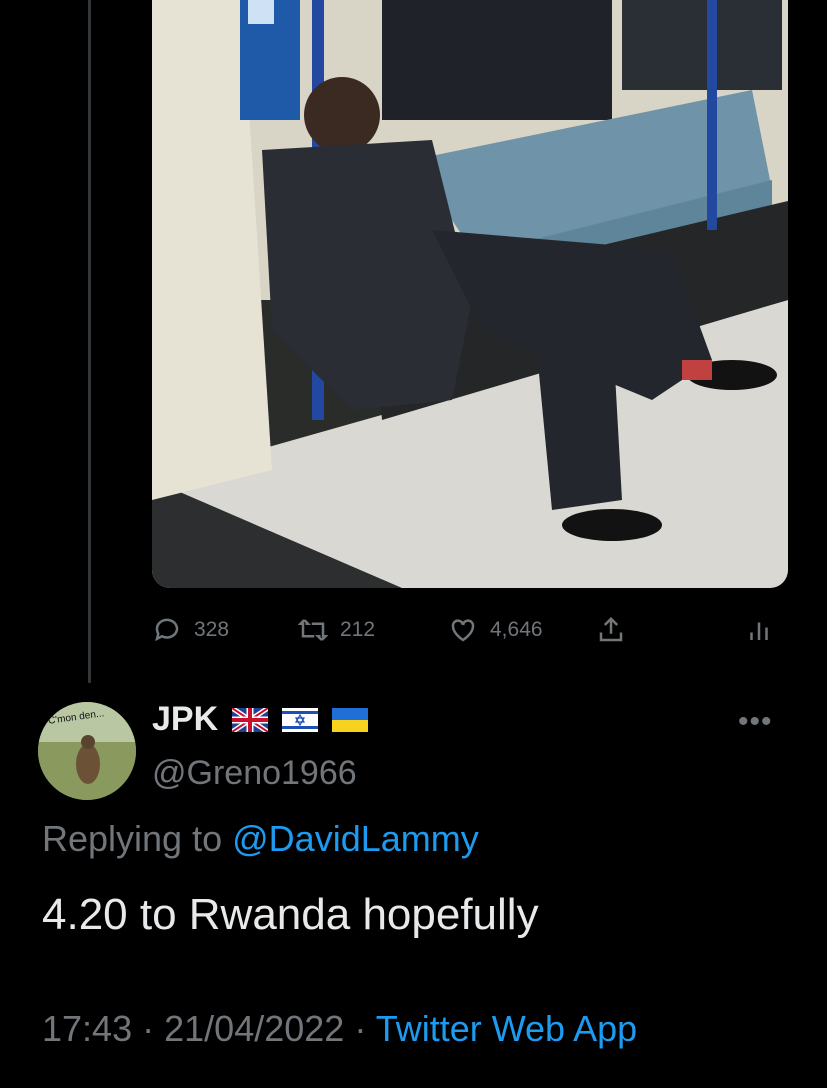 This screenshot has width=827, height=1088. I want to click on retweet-button: 212, so click(336, 630).